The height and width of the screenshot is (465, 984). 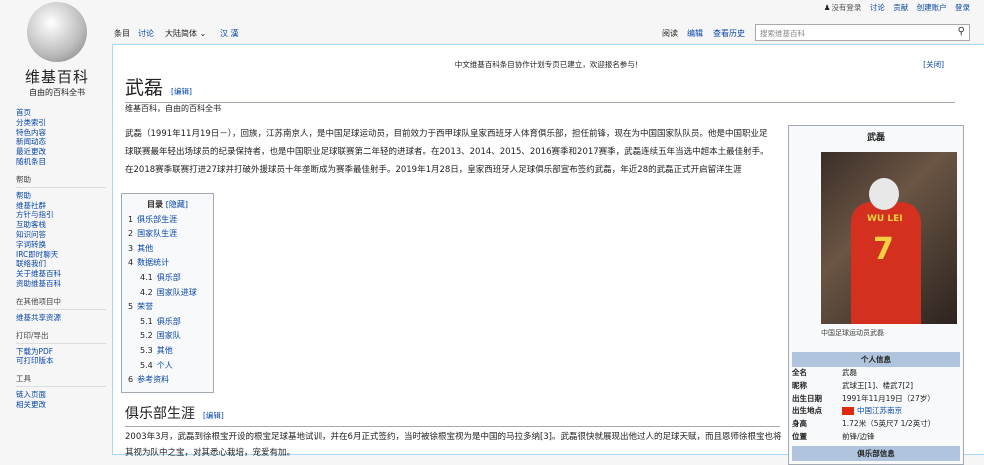 What do you see at coordinates (146, 321) in the screenshot?
I see `toc-number: 5.1` at bounding box center [146, 321].